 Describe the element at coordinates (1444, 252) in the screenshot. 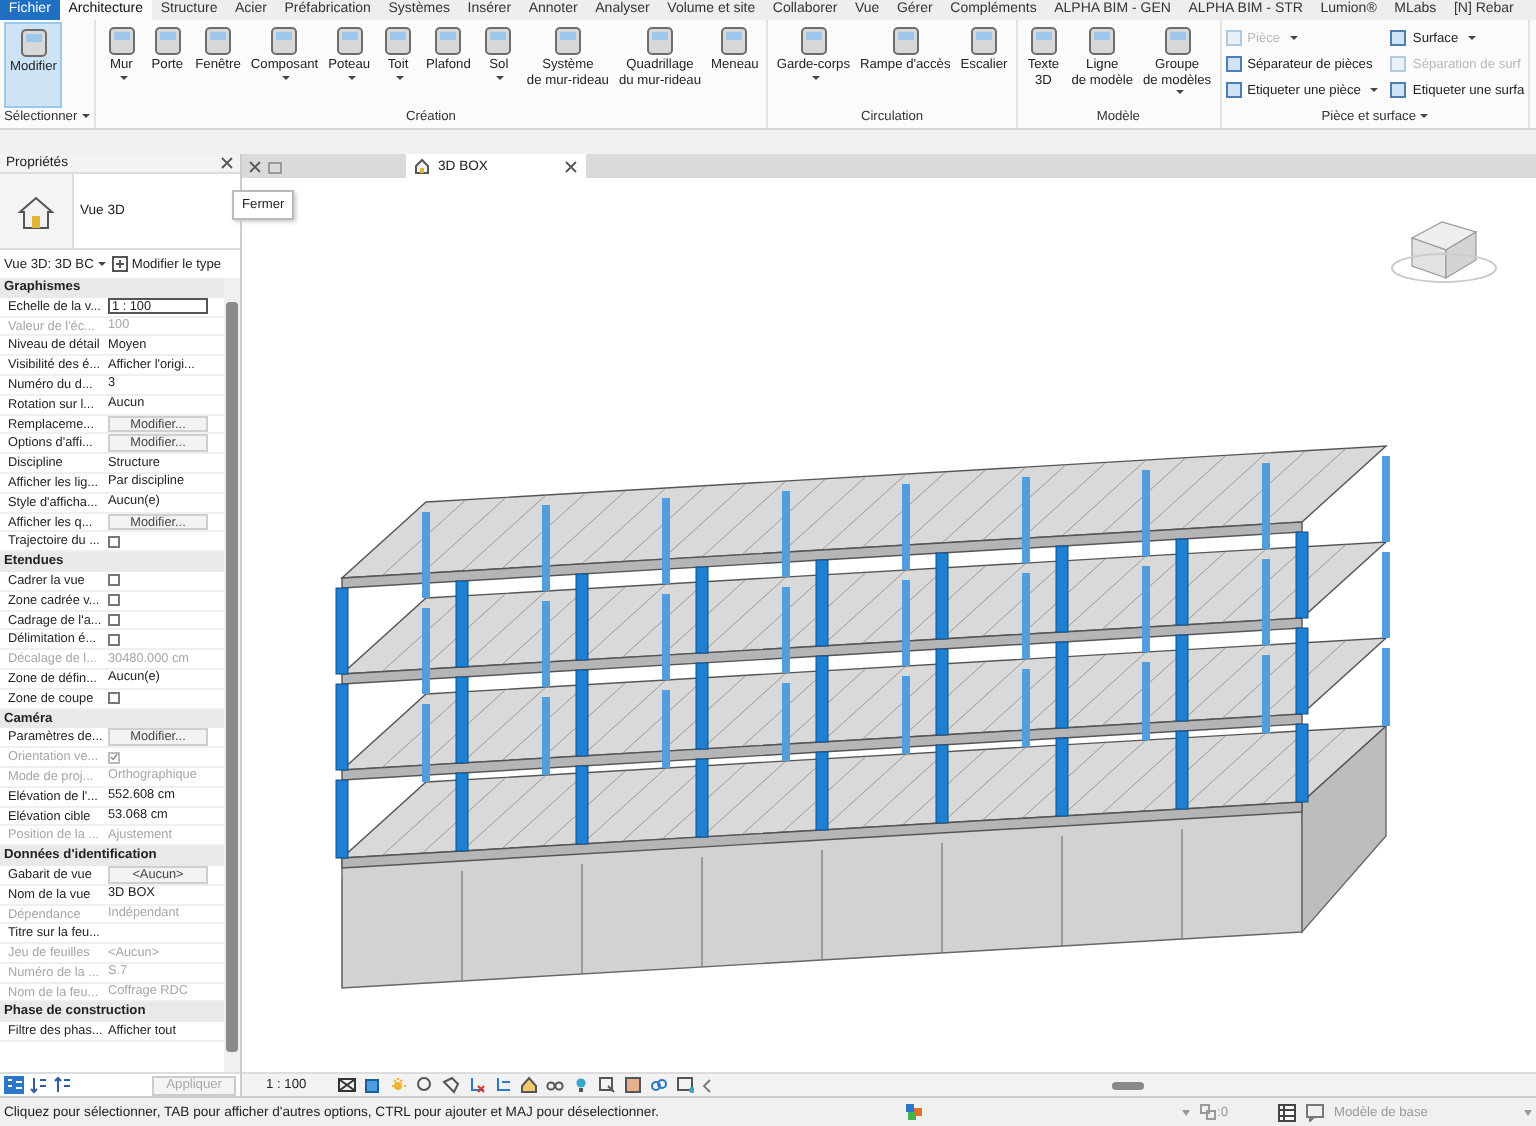

I see `view-cube-drawing` at that location.